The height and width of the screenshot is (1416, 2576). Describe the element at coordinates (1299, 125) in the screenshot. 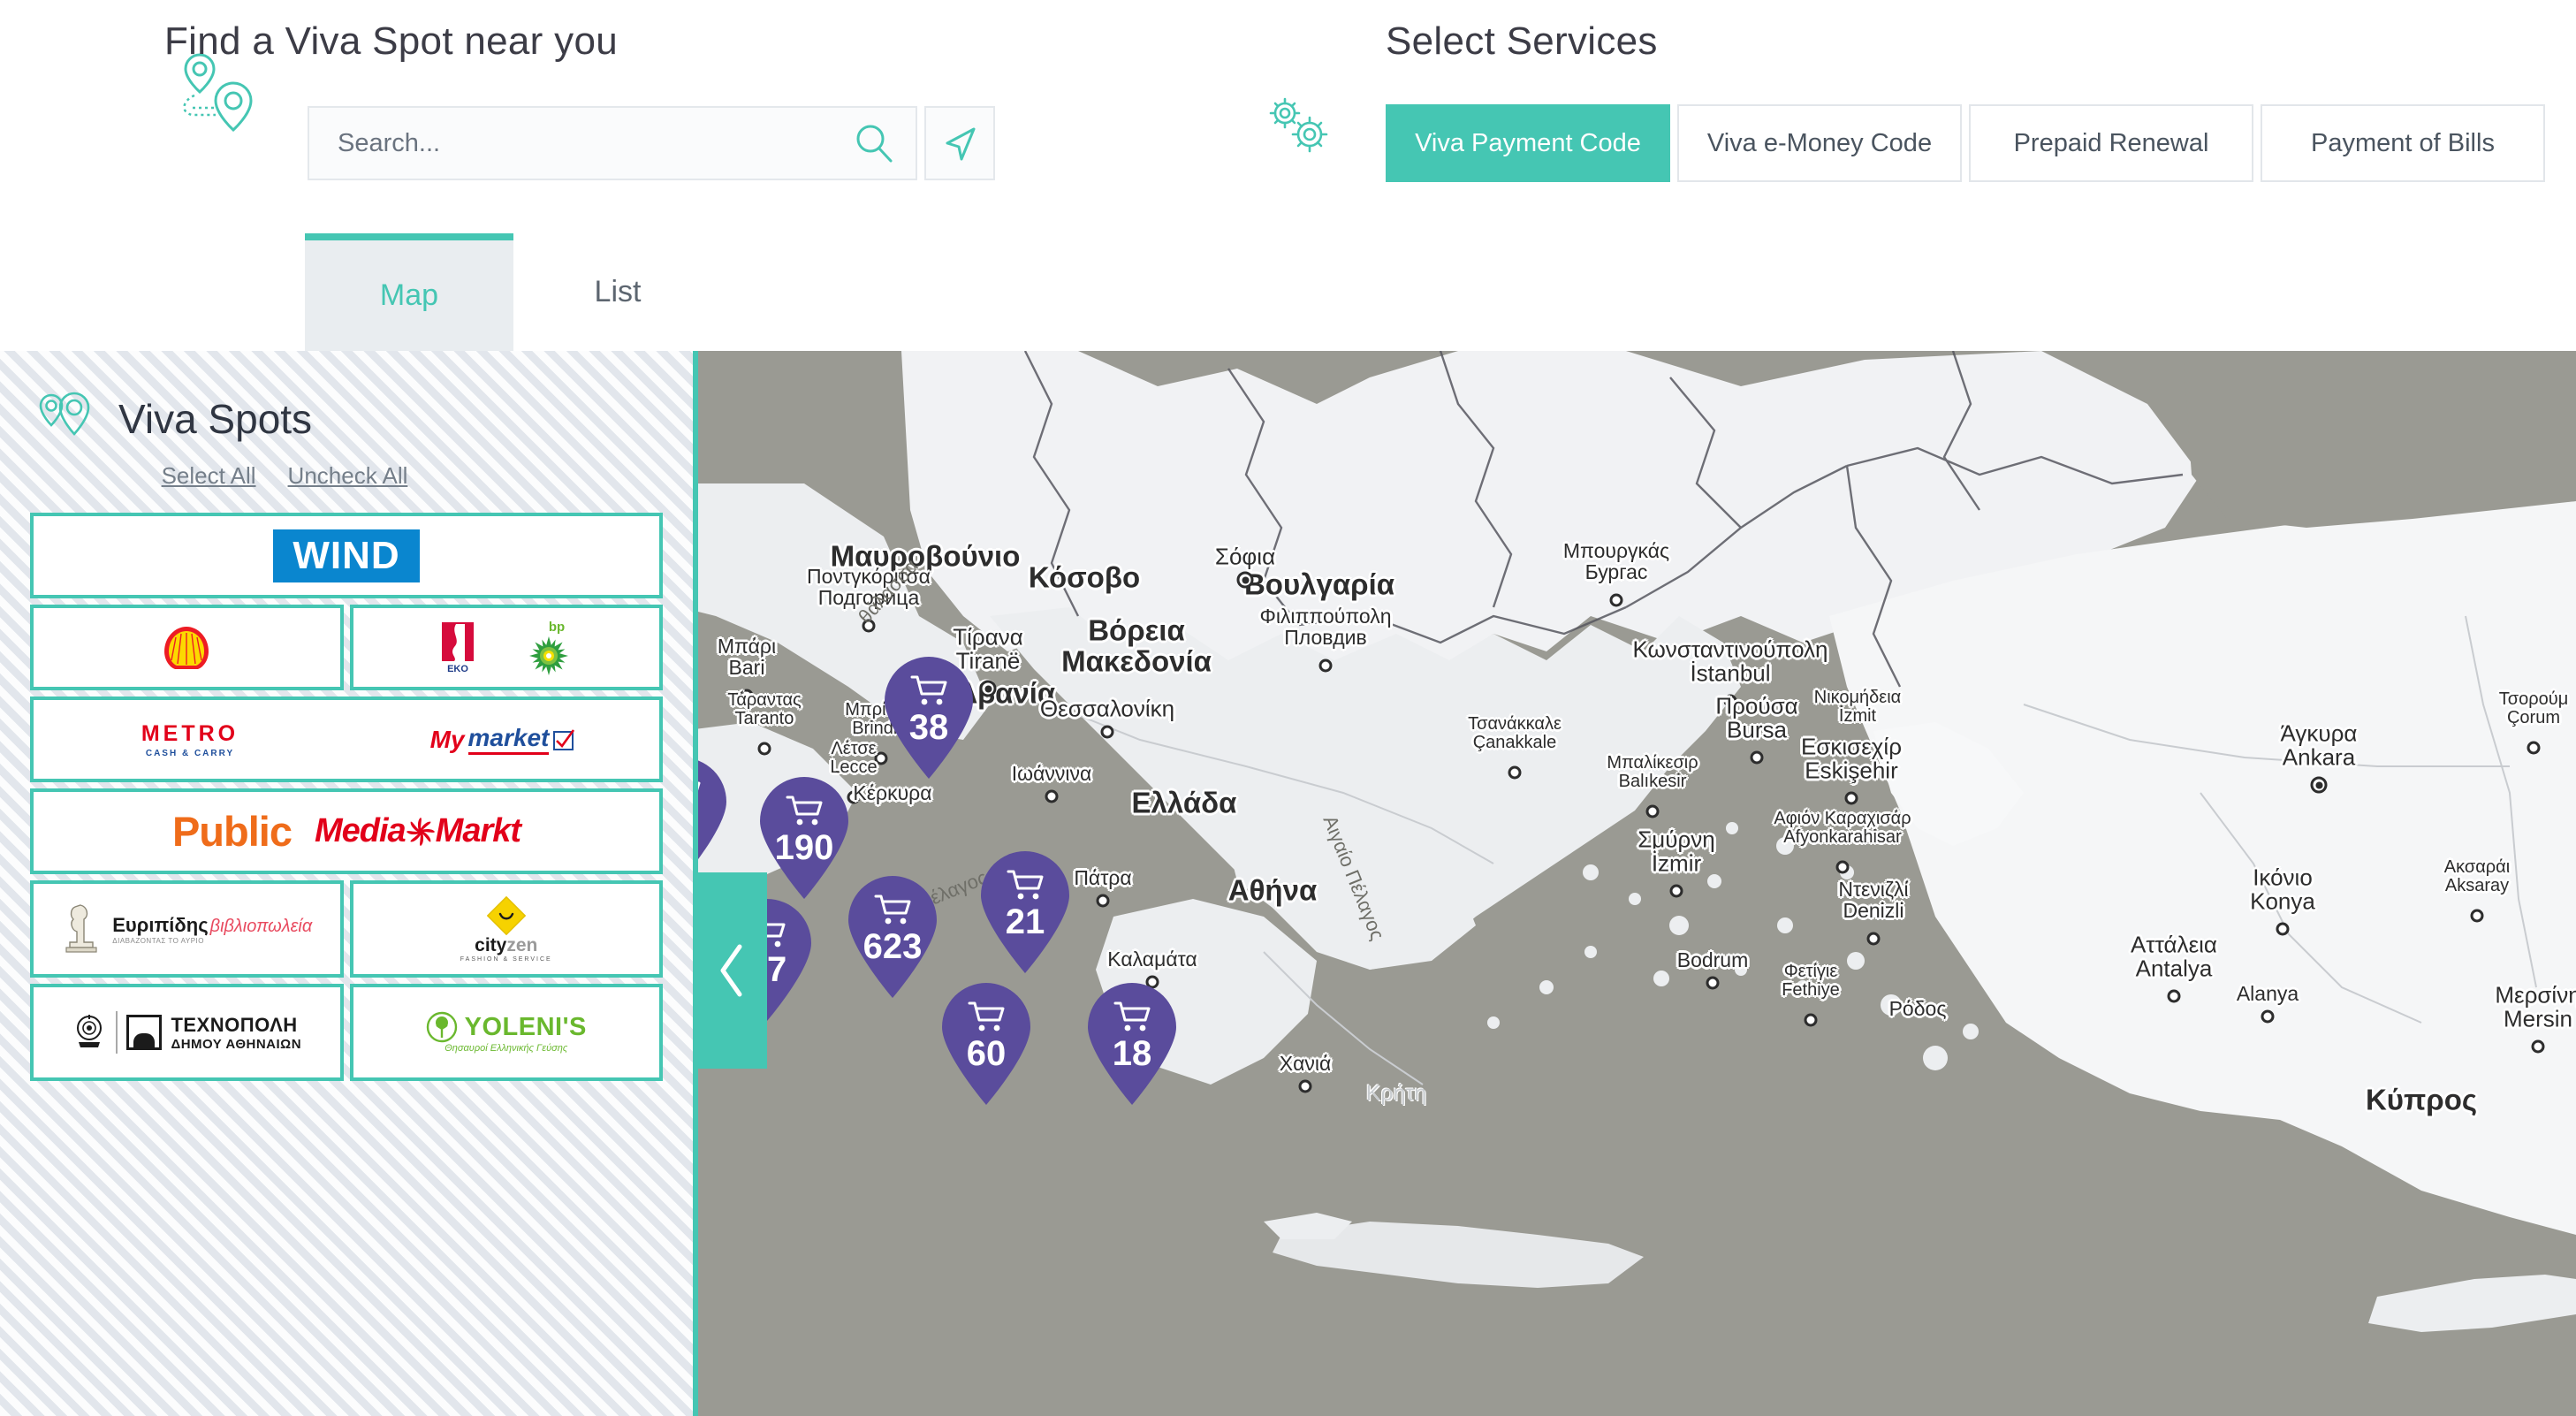

I see `gears-icon` at that location.